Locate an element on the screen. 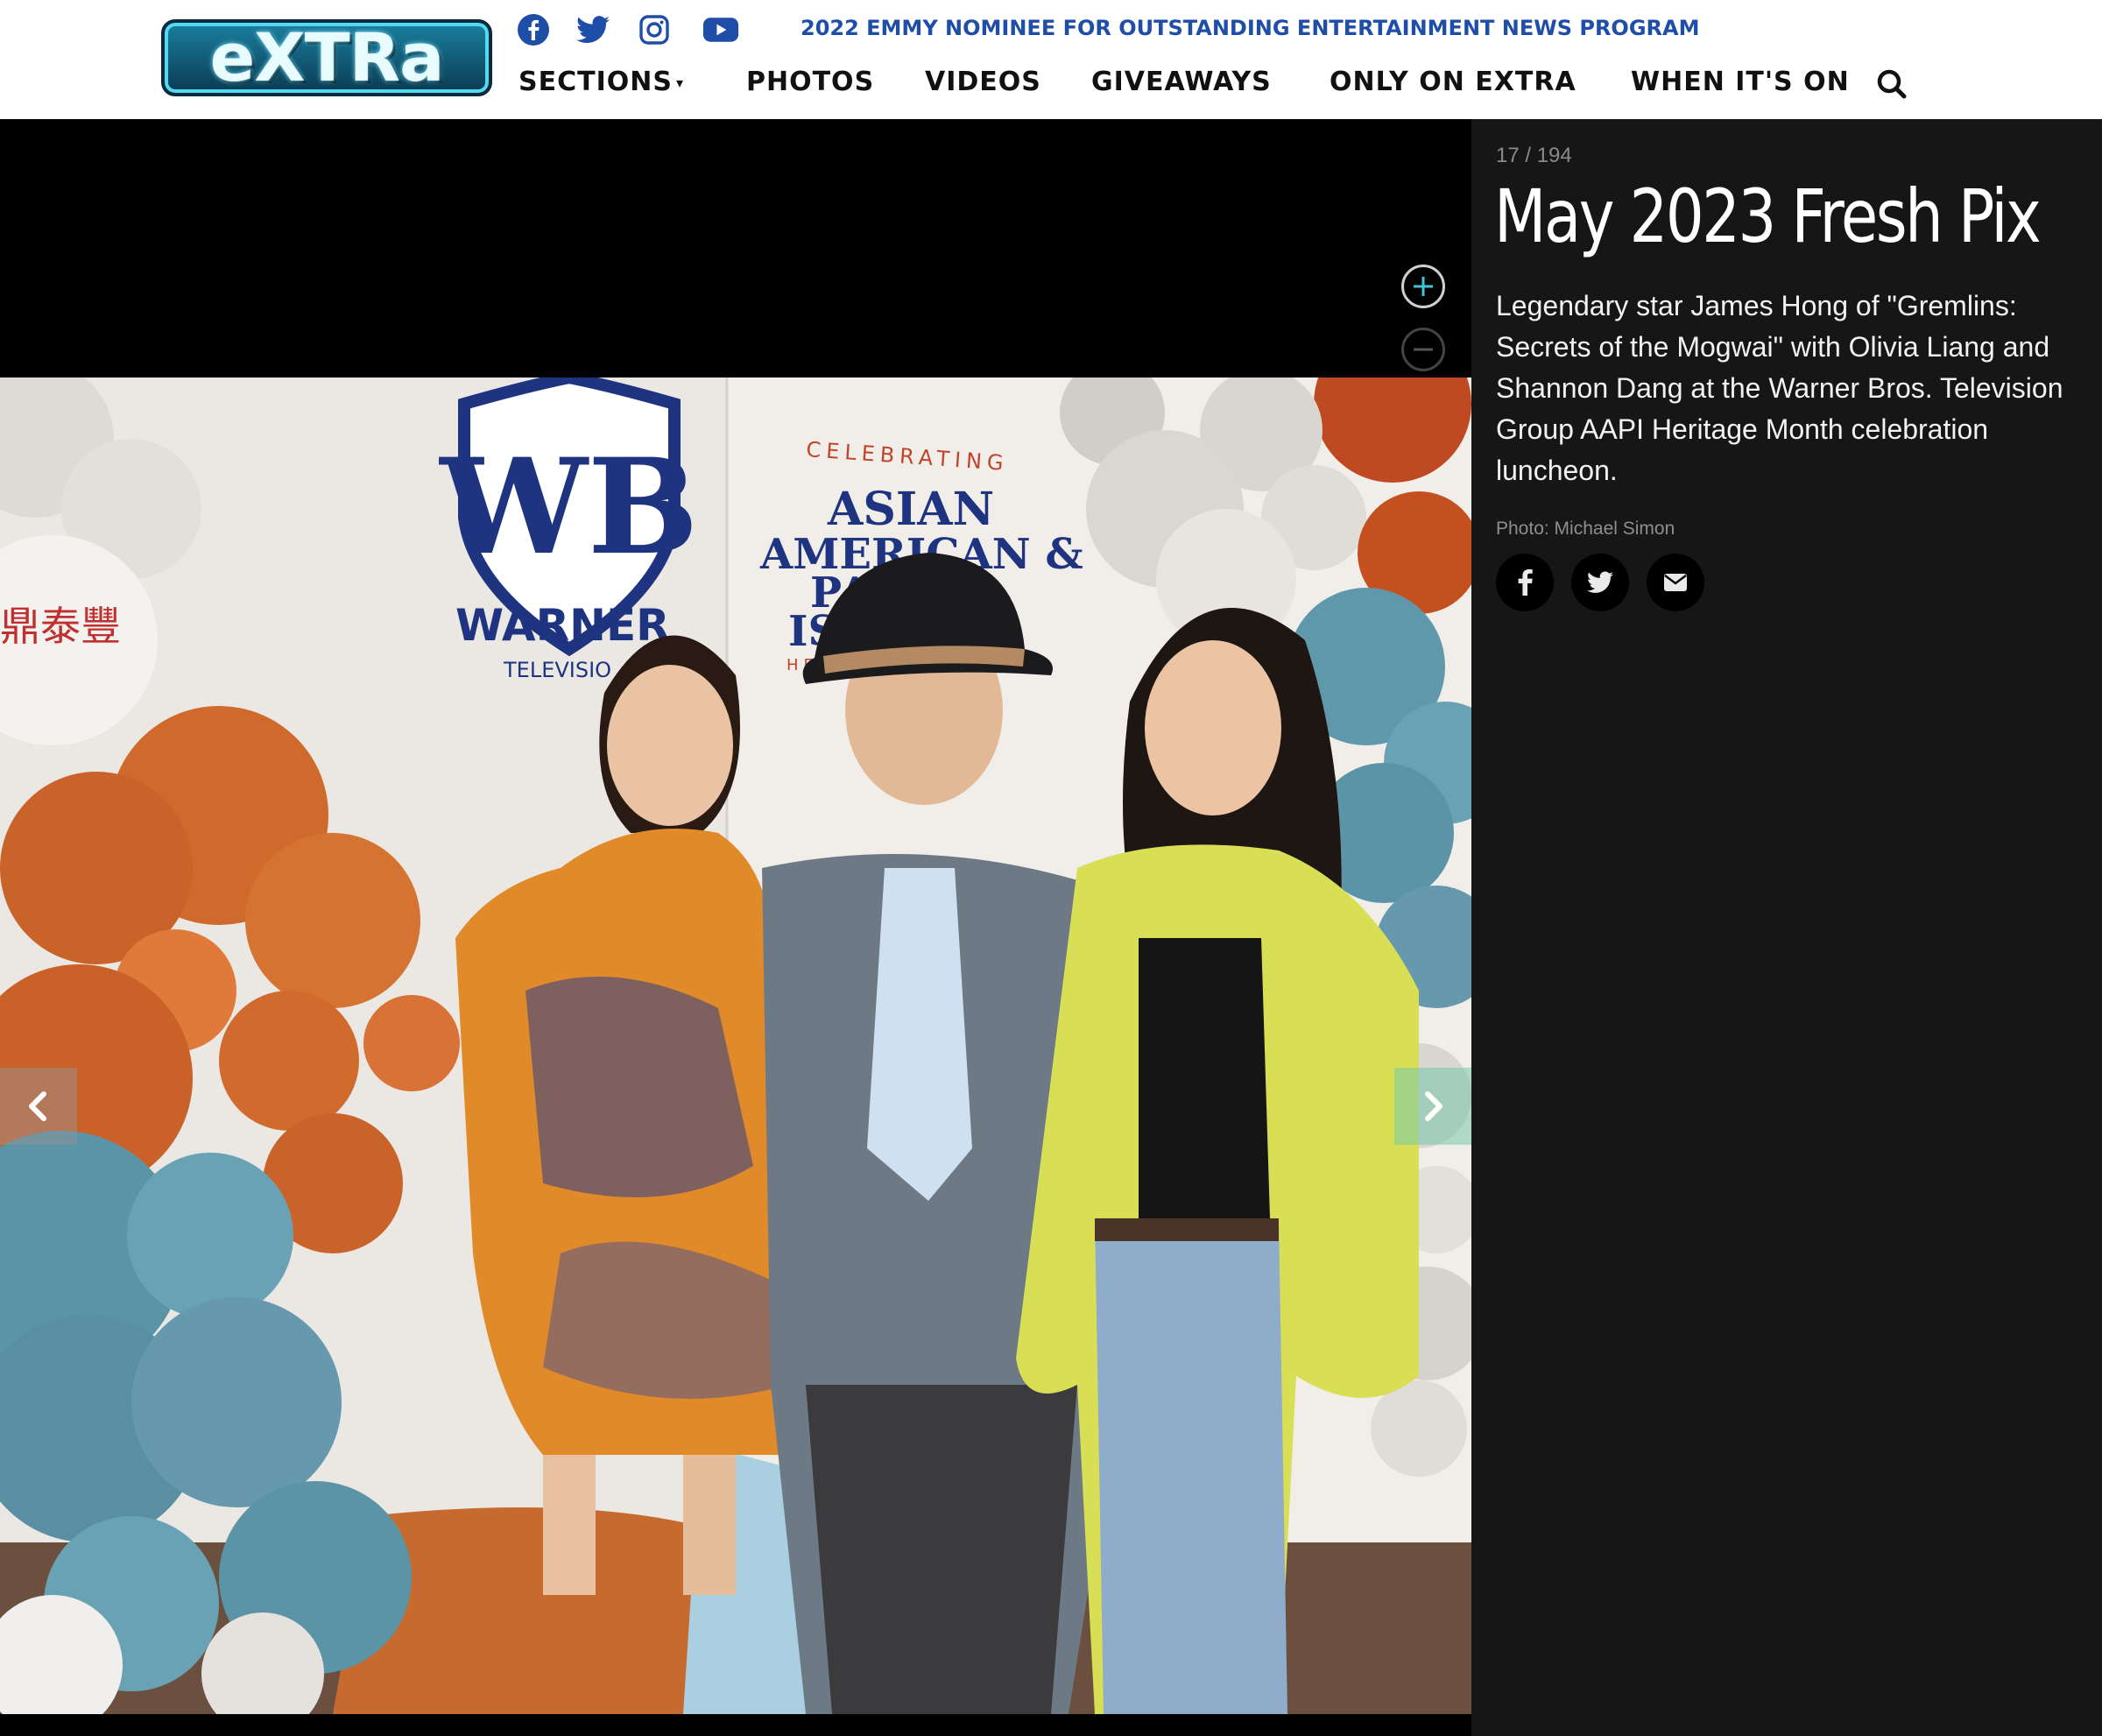 The width and height of the screenshot is (2102, 1736). nav-label: VIDEOS is located at coordinates (983, 82).